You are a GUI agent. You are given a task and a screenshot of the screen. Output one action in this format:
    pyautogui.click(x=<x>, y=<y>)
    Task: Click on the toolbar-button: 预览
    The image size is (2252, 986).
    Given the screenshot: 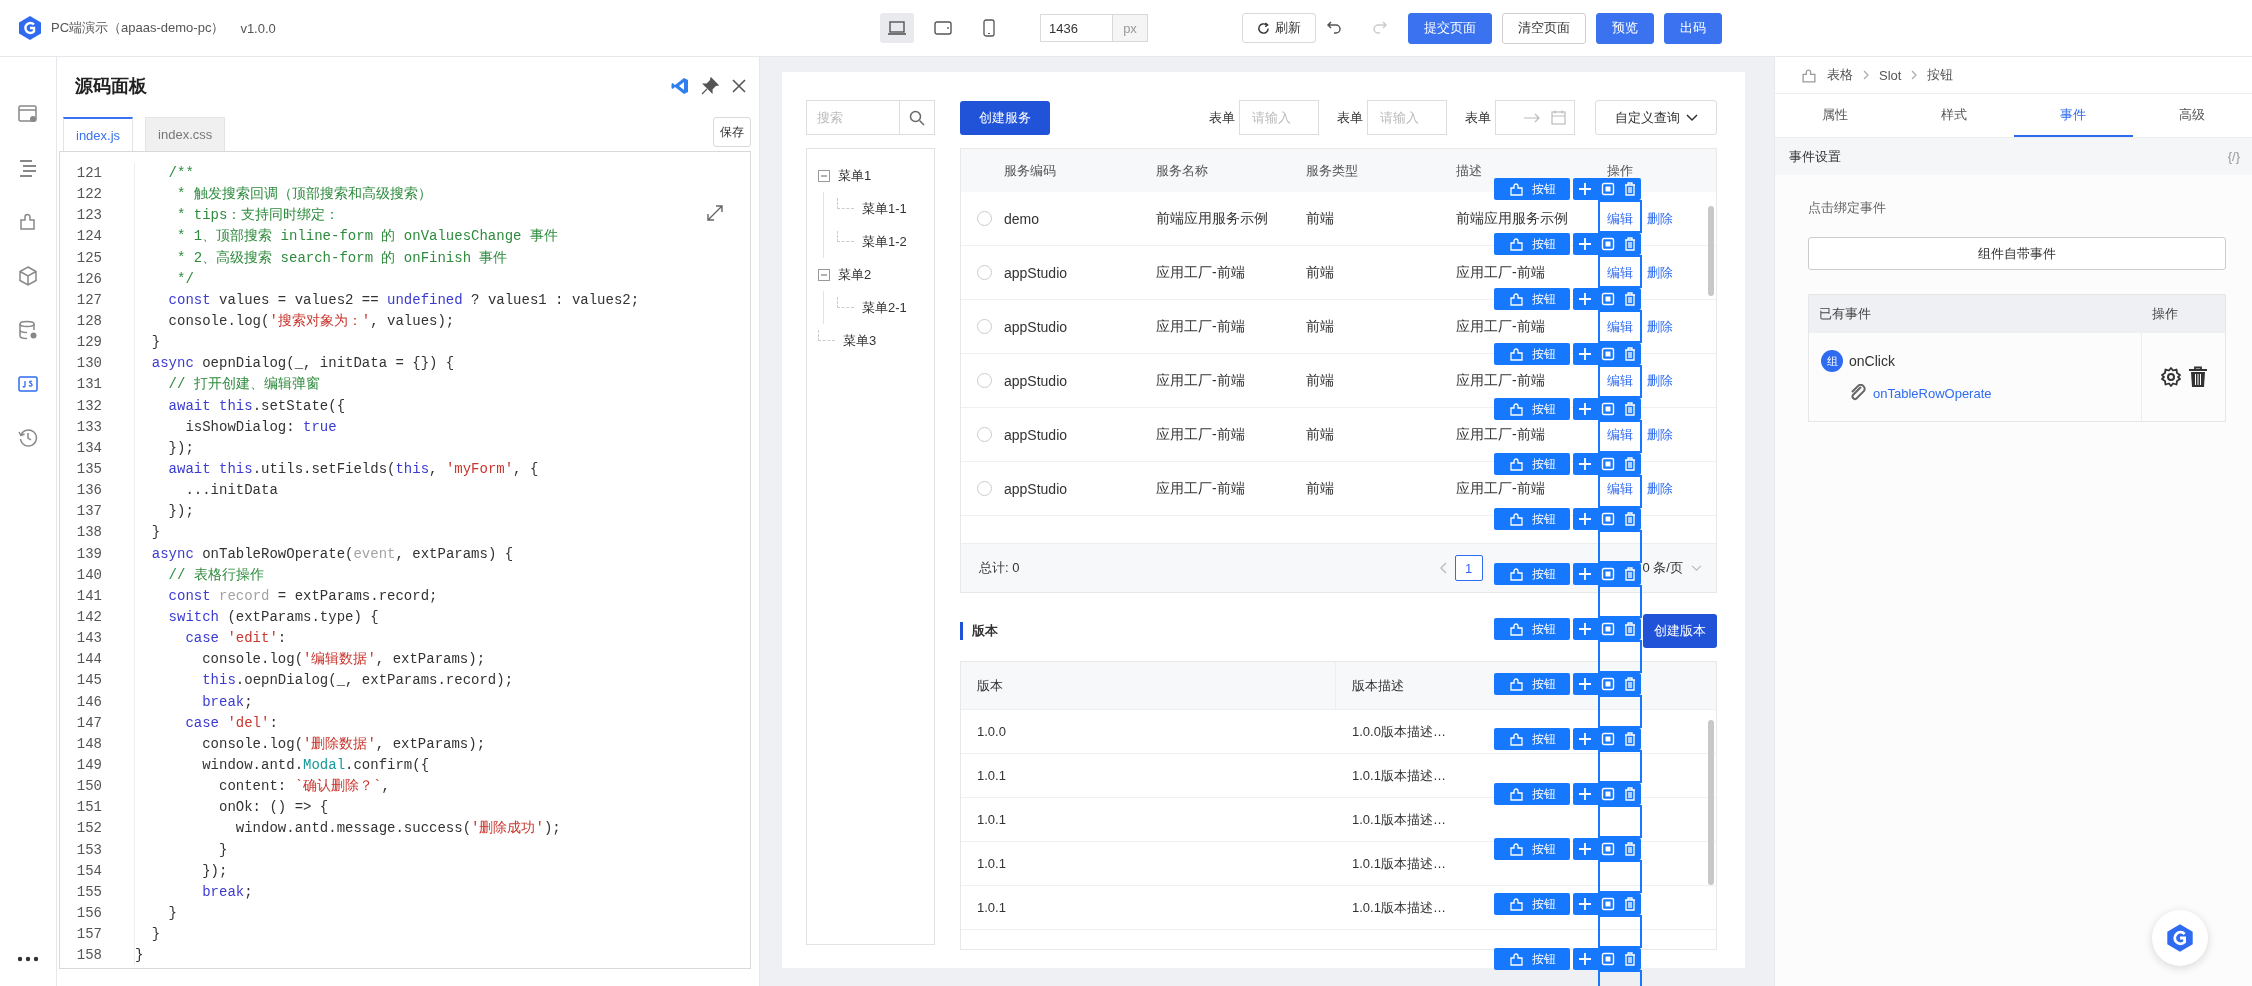 What is the action you would take?
    pyautogui.click(x=1625, y=28)
    